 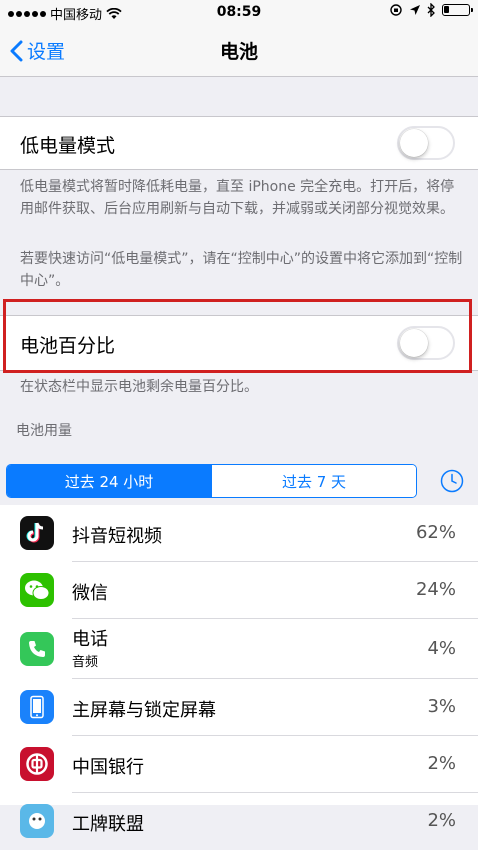 What do you see at coordinates (239, 707) in the screenshot?
I see `list-item: 主屏幕与锁定屏幕 3%` at bounding box center [239, 707].